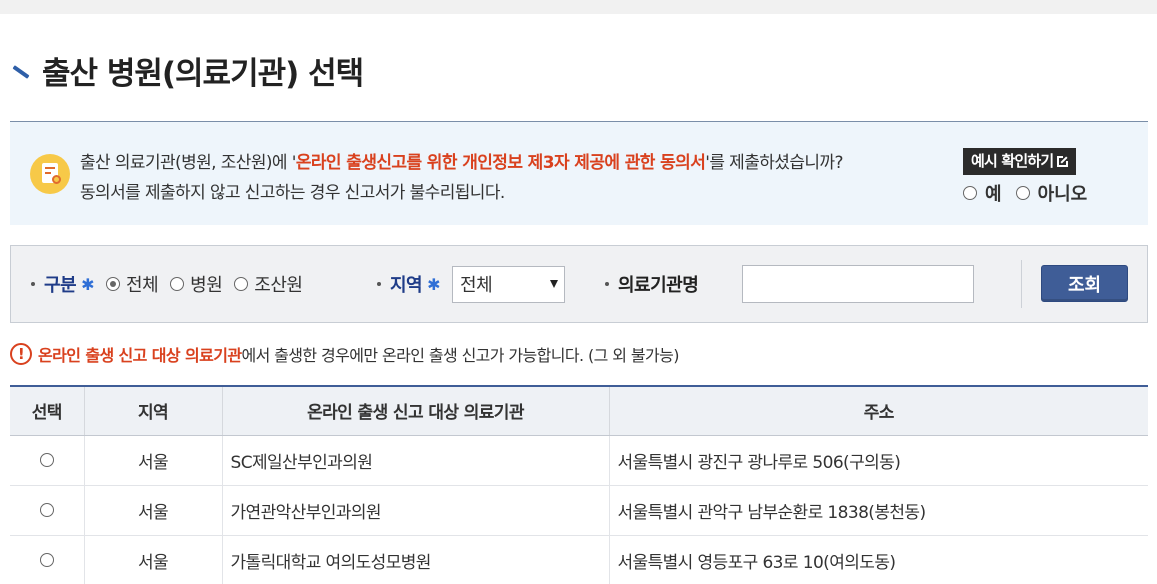  I want to click on column-header-region: 지역, so click(152, 410).